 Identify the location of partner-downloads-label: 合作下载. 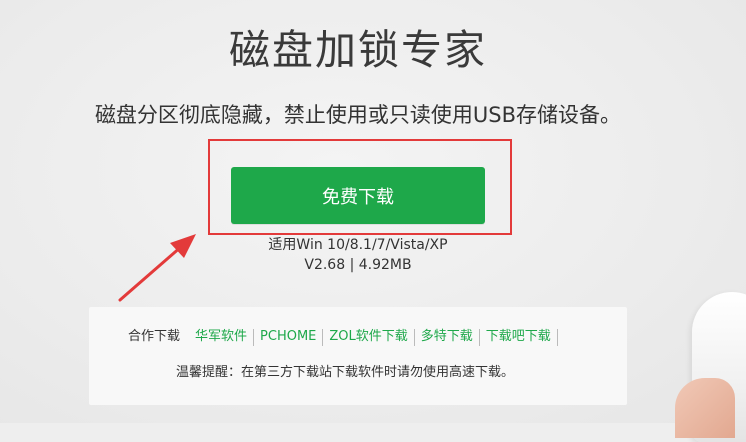
(154, 336).